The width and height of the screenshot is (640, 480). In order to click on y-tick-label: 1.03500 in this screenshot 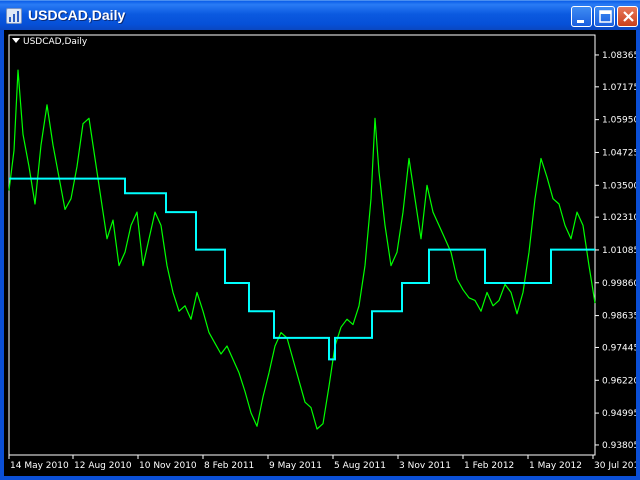, I will do `click(619, 186)`.